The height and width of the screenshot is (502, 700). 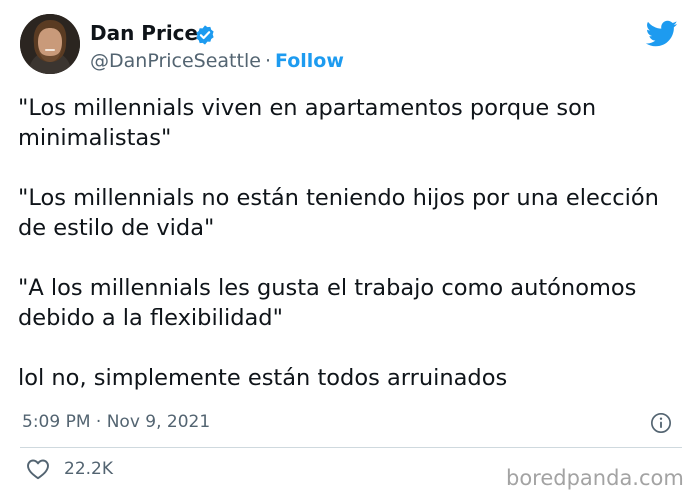 What do you see at coordinates (88, 469) in the screenshot?
I see `like-count: 22.2K` at bounding box center [88, 469].